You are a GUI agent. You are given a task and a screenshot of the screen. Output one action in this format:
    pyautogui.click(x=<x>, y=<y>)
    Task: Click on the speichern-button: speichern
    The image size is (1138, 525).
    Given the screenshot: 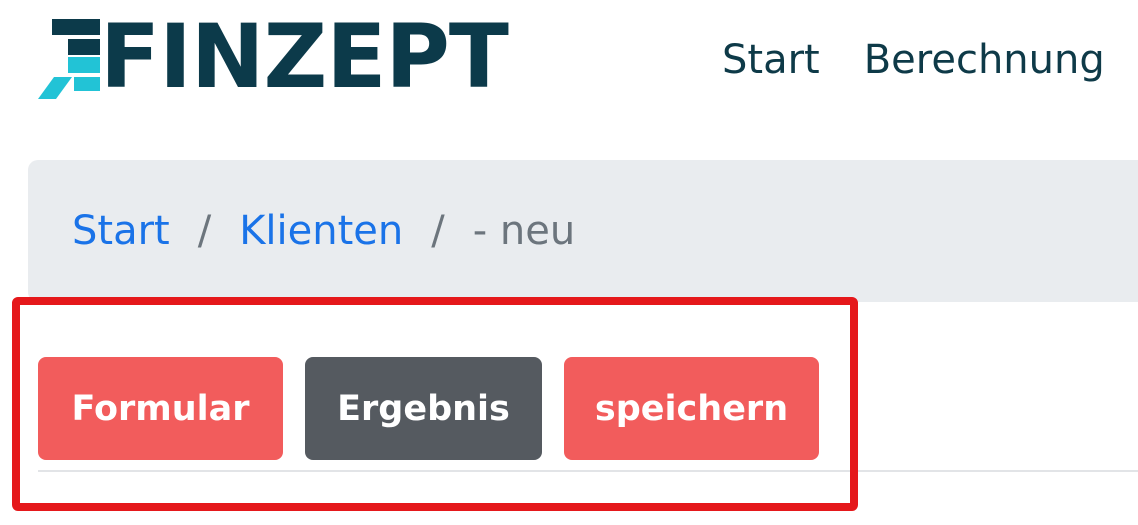 What is the action you would take?
    pyautogui.click(x=691, y=408)
    